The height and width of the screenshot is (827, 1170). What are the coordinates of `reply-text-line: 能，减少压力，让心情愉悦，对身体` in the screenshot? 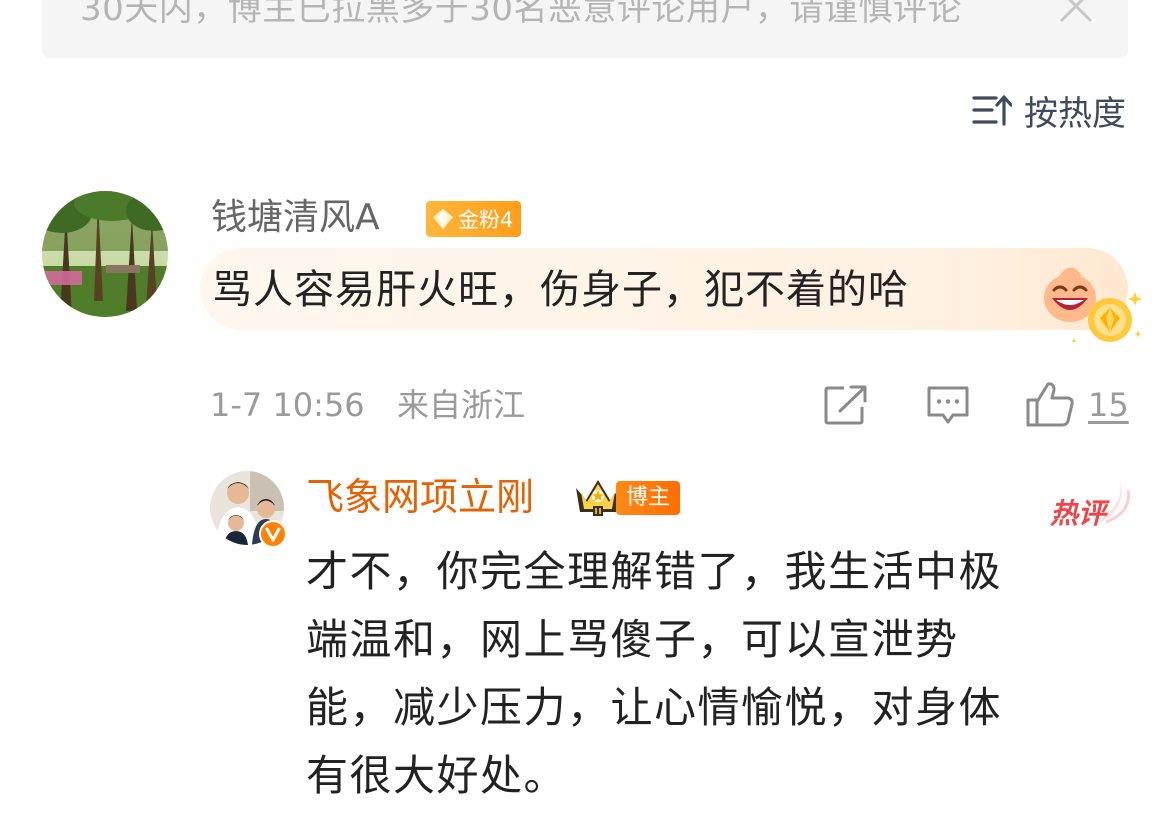 It's located at (654, 707).